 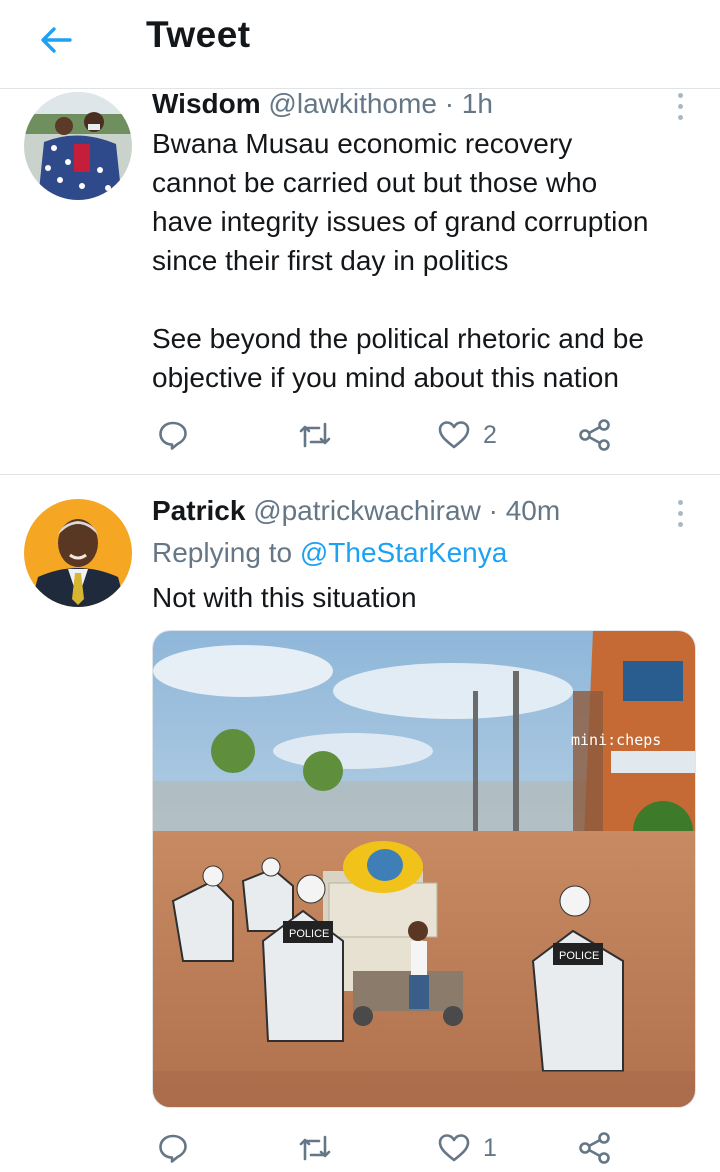 I want to click on tweet-actions: 1, so click(x=360, y=1148).